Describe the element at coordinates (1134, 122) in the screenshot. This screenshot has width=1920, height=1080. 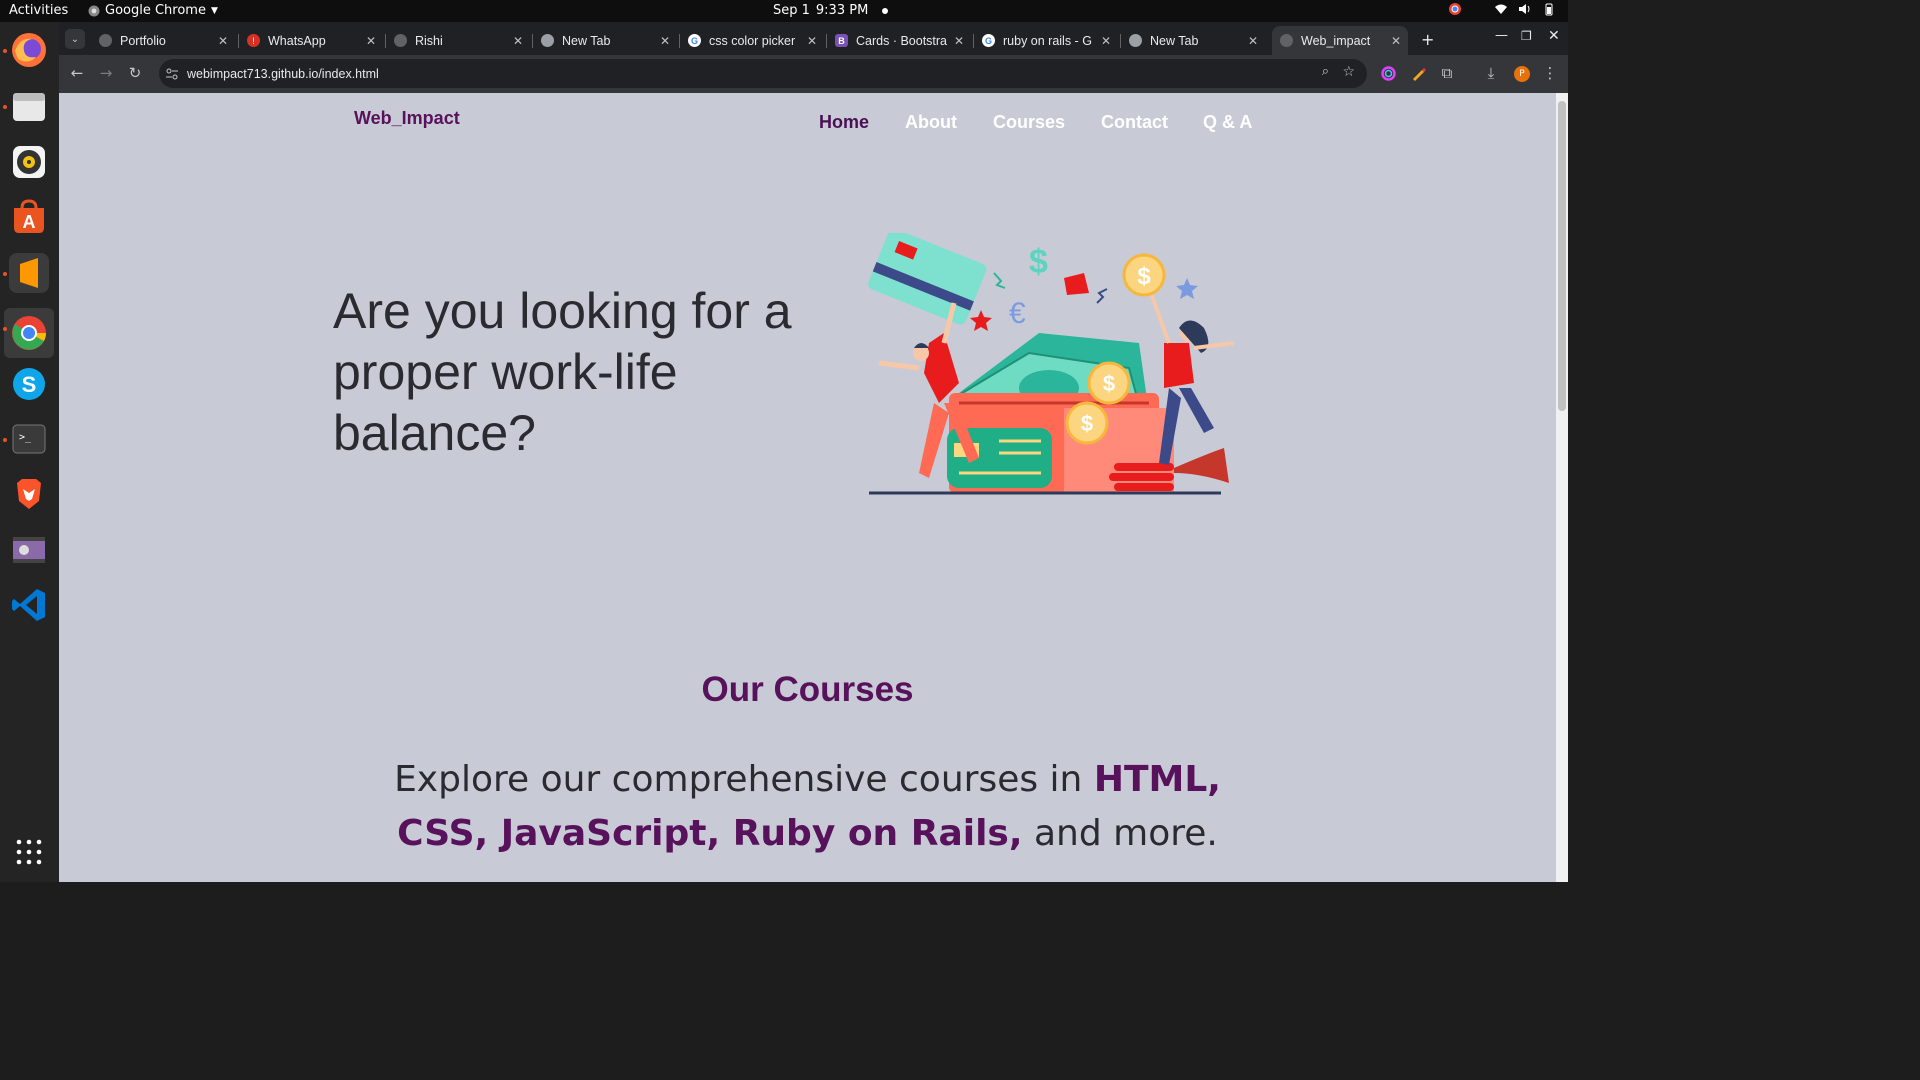
I see `nav-contact: Contact` at that location.